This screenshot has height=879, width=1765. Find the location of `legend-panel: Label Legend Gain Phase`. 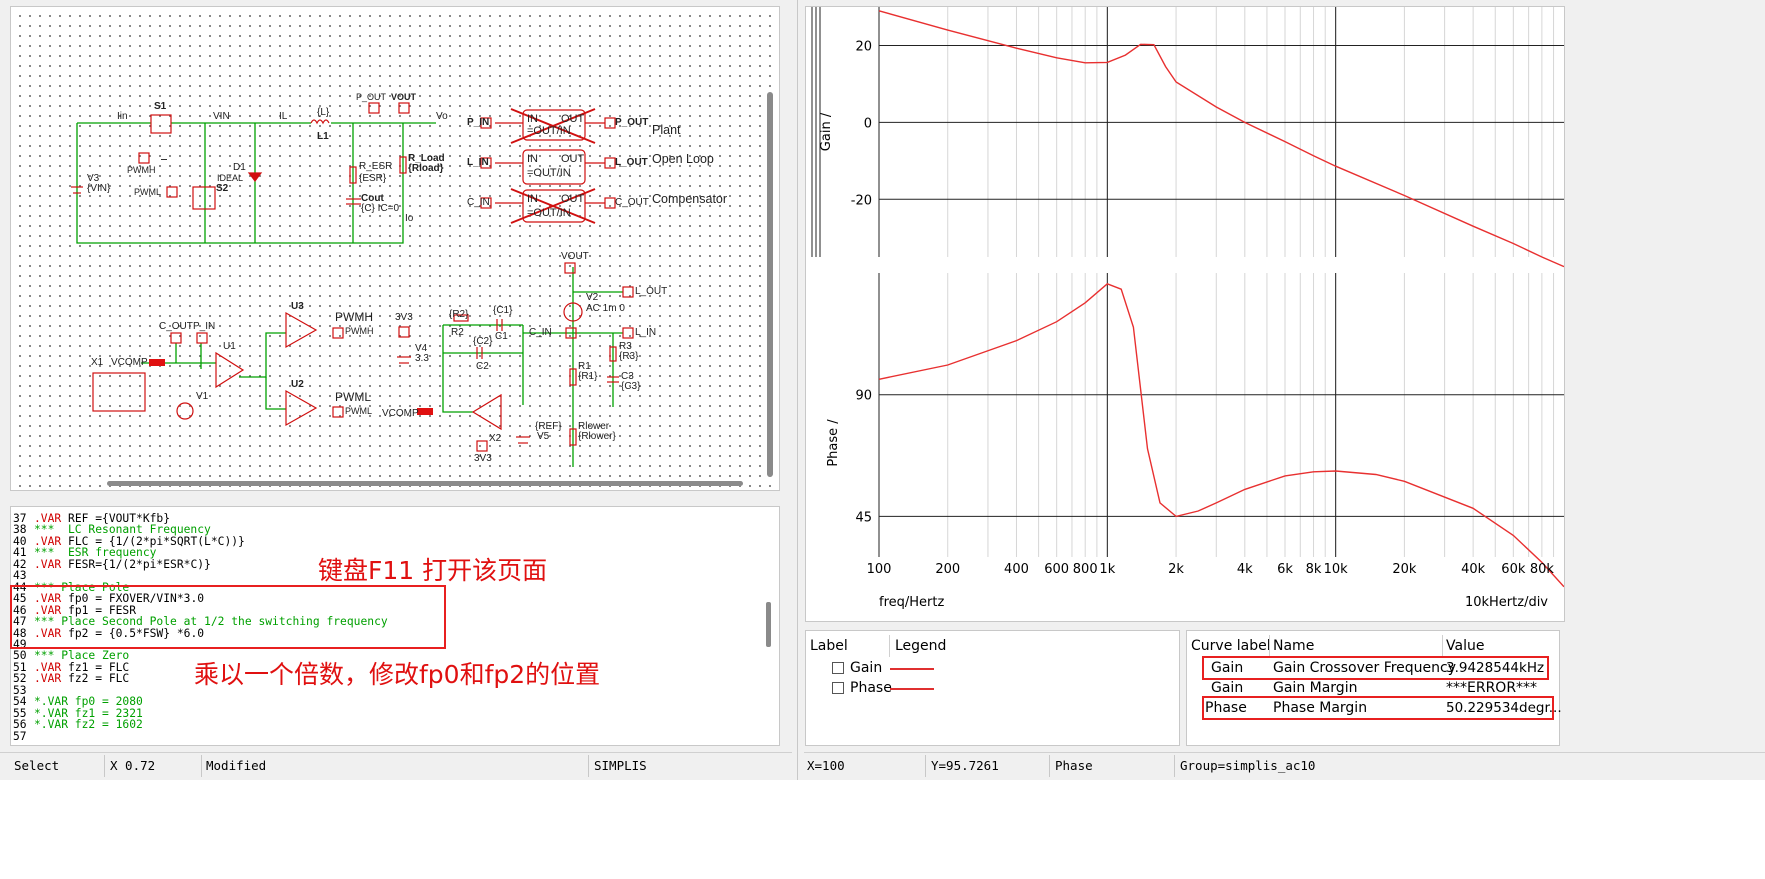

legend-panel: Label Legend Gain Phase is located at coordinates (992, 688).